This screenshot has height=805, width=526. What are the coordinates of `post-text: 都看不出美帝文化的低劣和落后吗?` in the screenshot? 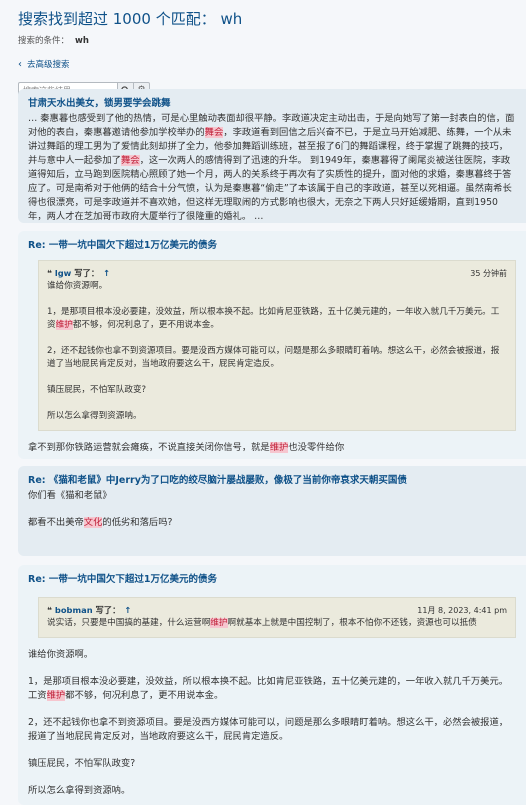 It's located at (100, 522).